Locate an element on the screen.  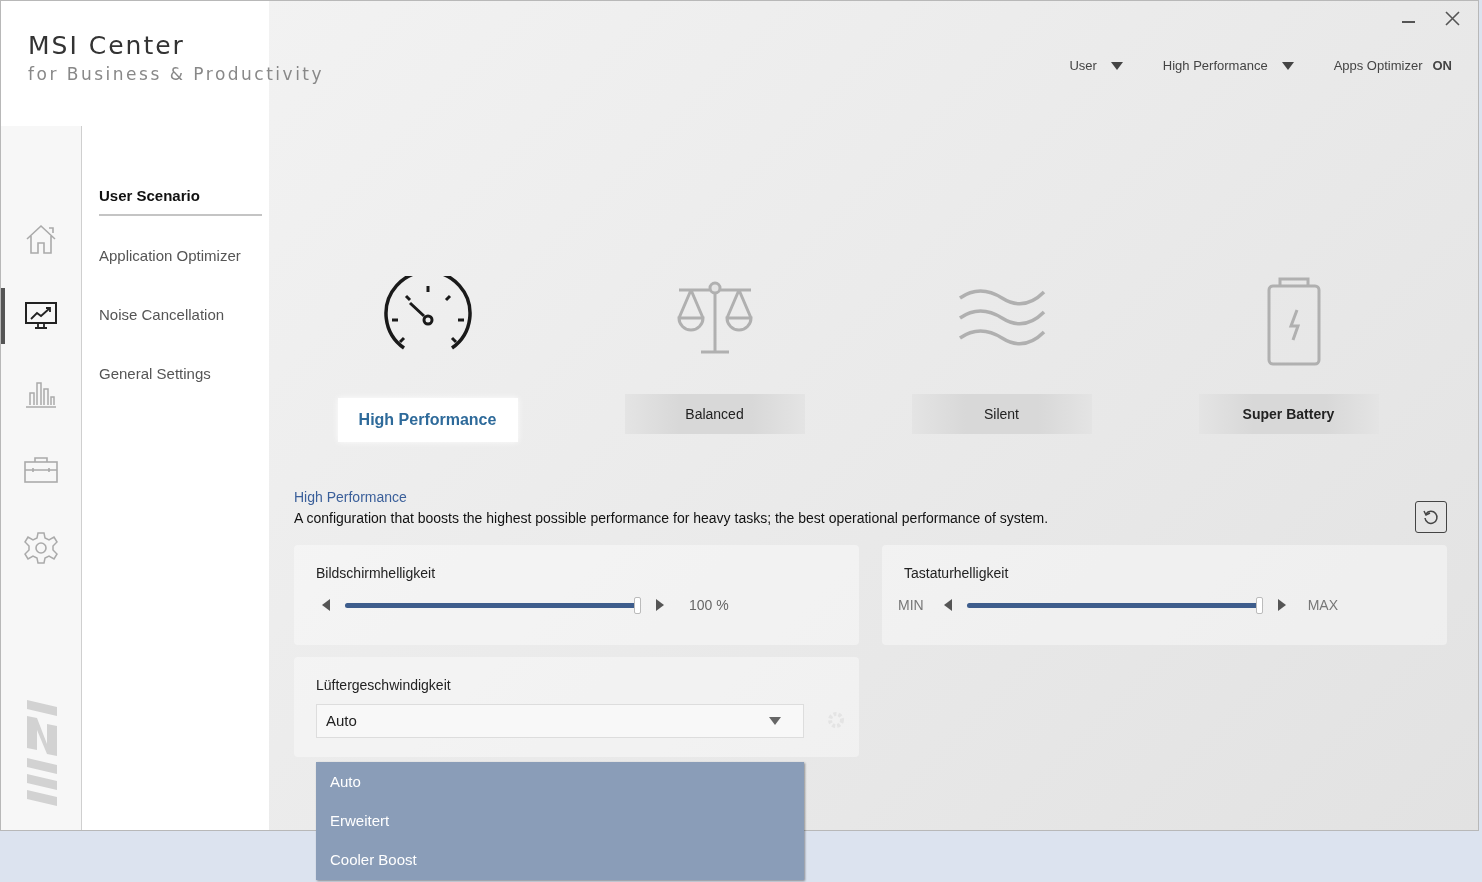
slider-label: Tastaturhelligkeit is located at coordinates (957, 573).